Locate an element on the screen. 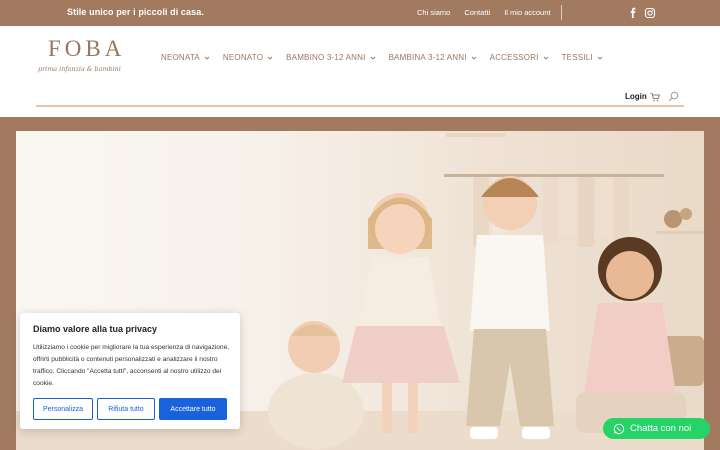 This screenshot has width=720, height=450. nav-item-tessili: TESSILI is located at coordinates (582, 57).